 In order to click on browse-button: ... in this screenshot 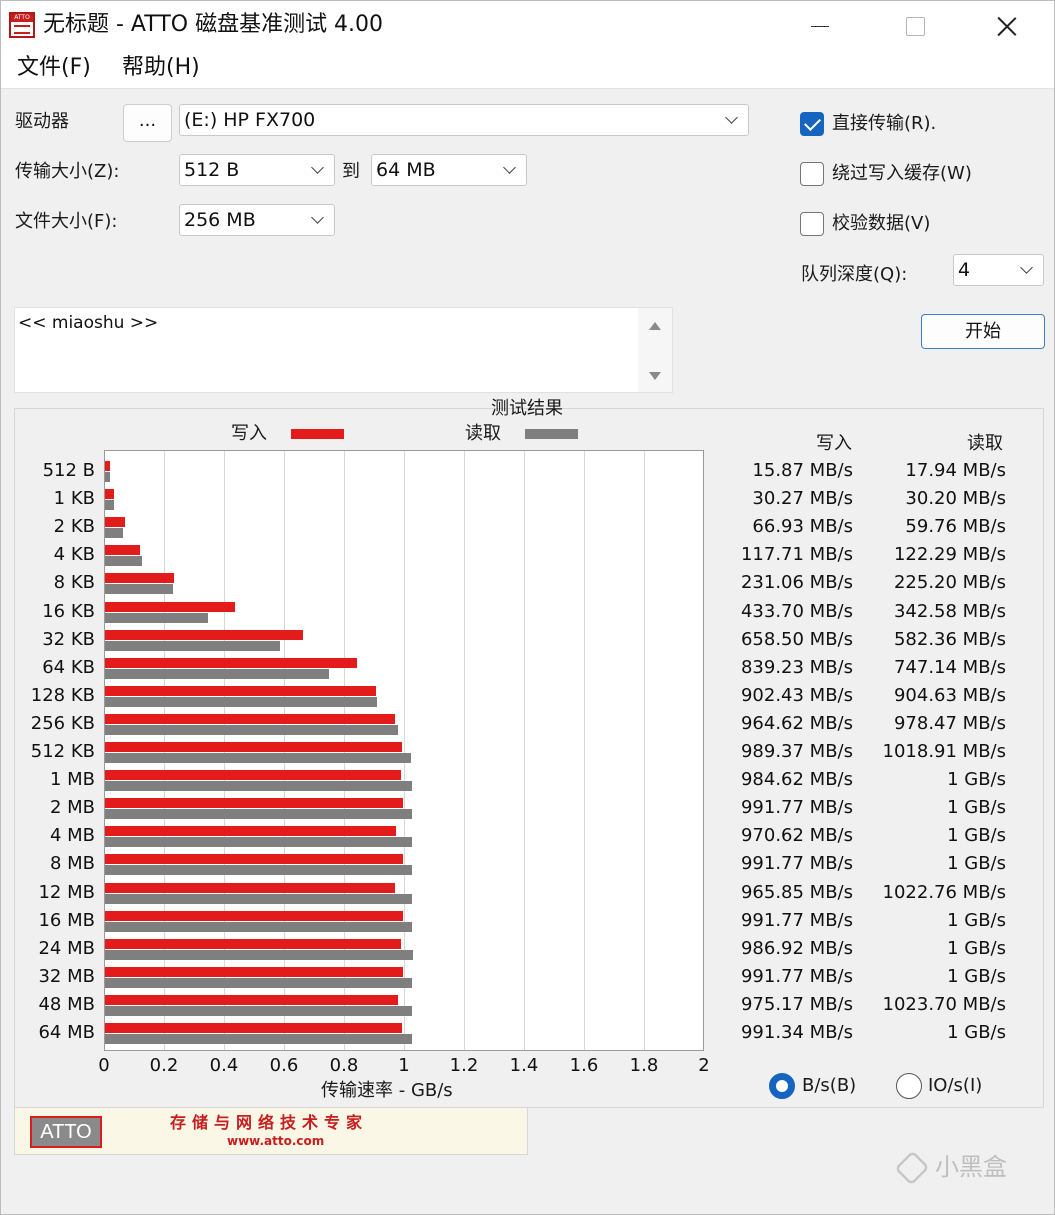, I will do `click(147, 123)`.